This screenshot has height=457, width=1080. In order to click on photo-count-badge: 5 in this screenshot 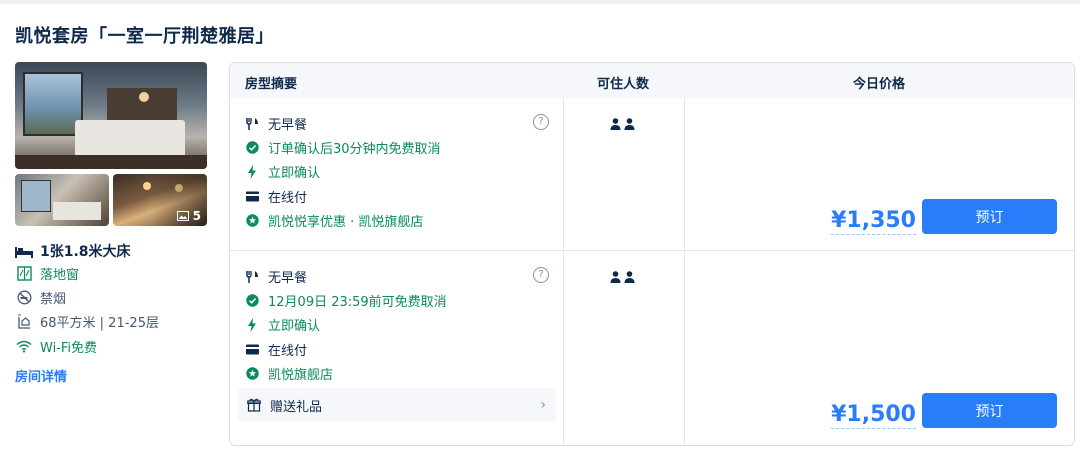, I will do `click(188, 216)`.